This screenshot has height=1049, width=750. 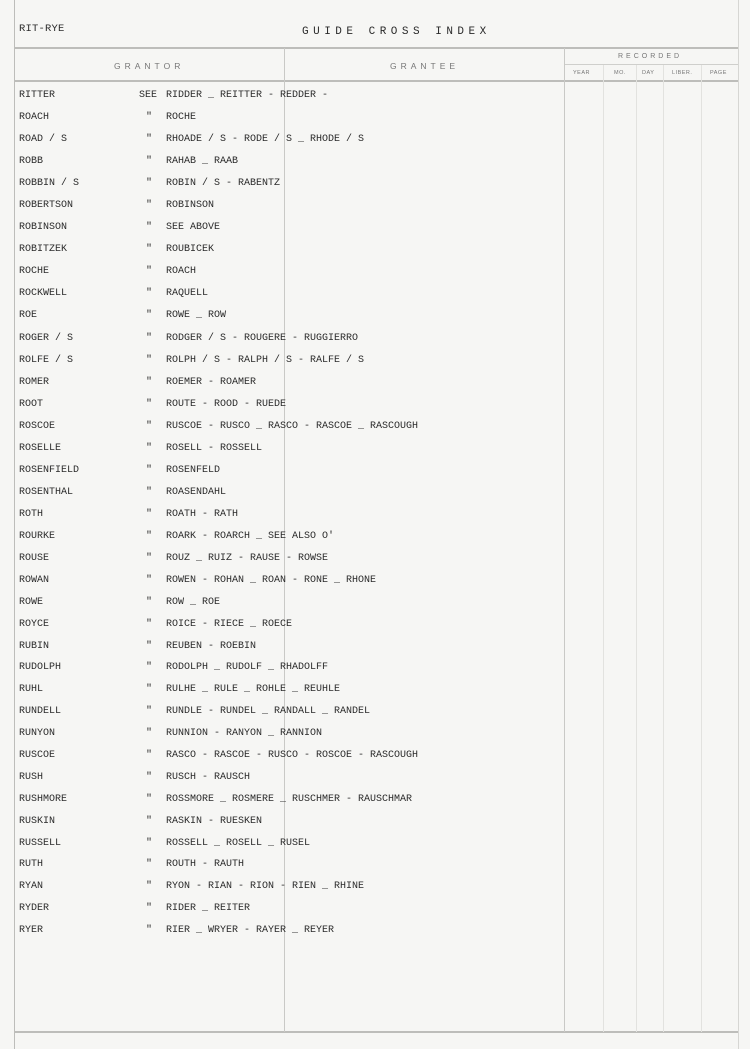 What do you see at coordinates (651, 64) in the screenshot?
I see `recorded-subheader-rule` at bounding box center [651, 64].